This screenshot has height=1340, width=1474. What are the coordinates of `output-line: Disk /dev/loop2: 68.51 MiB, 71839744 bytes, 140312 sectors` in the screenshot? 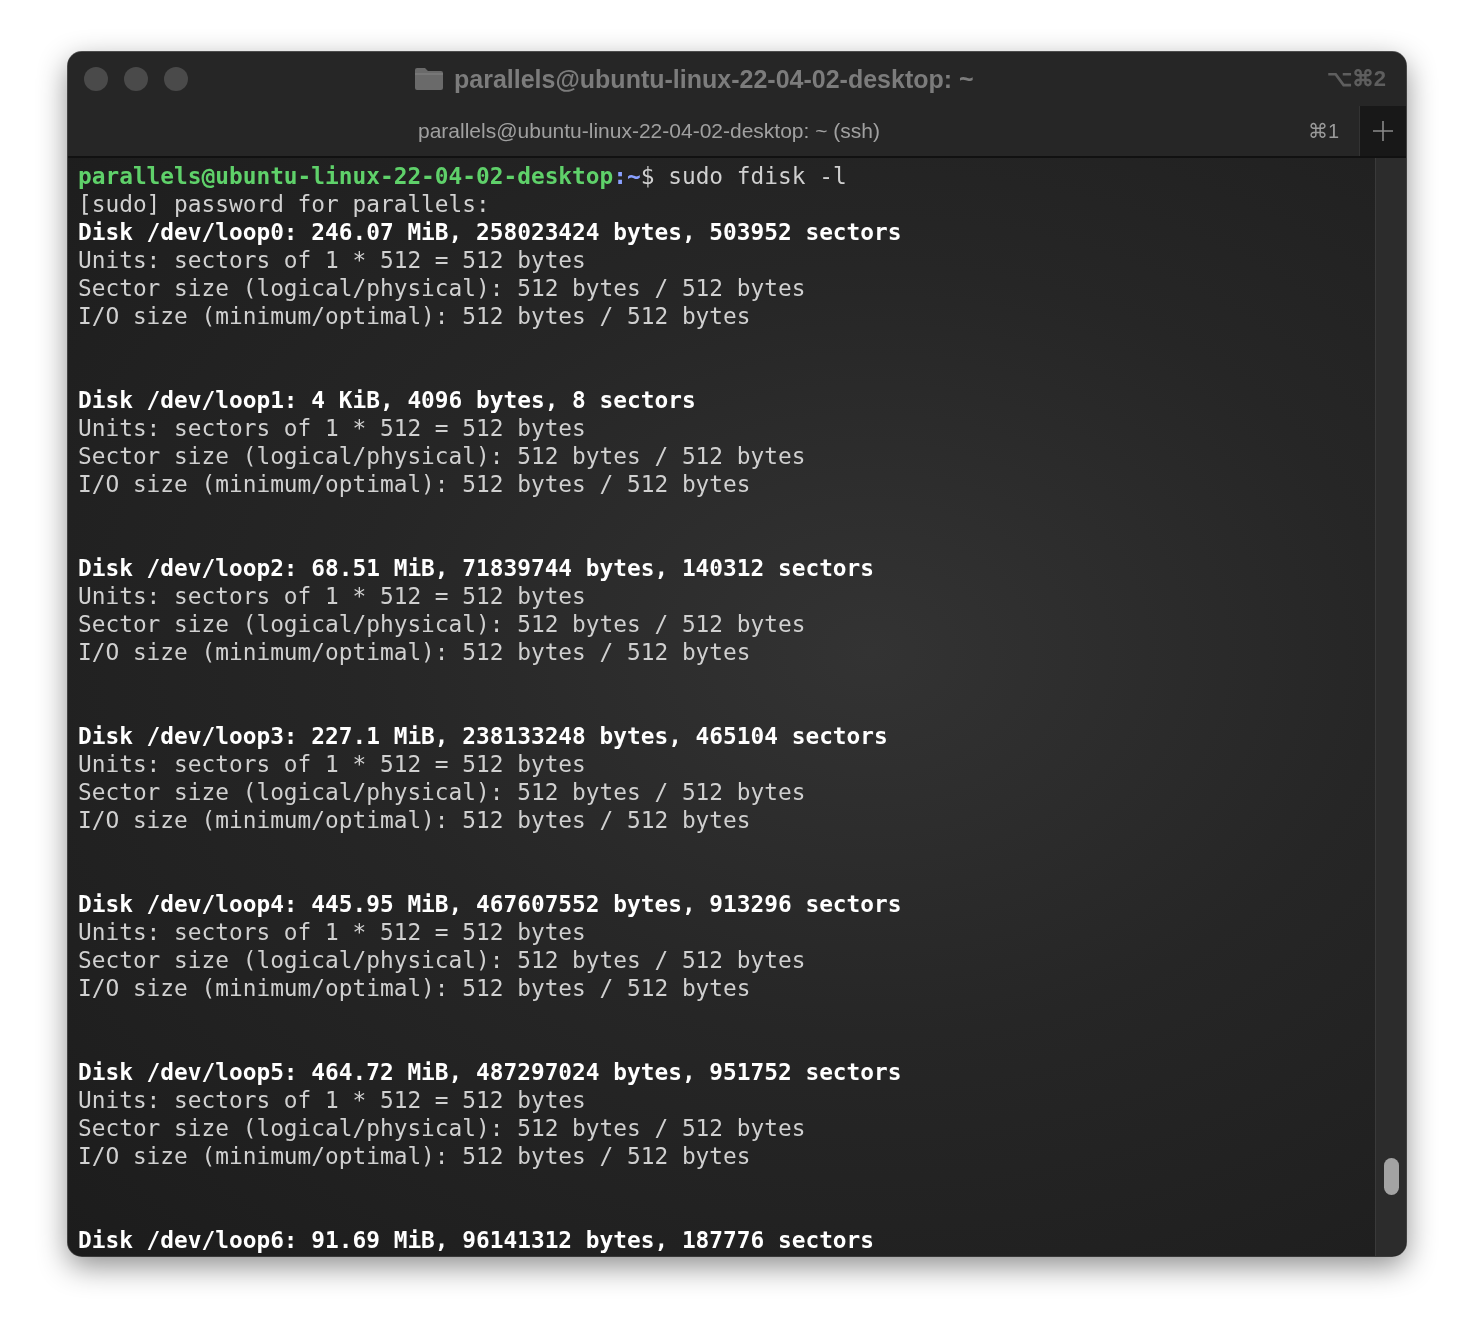 It's located at (477, 568).